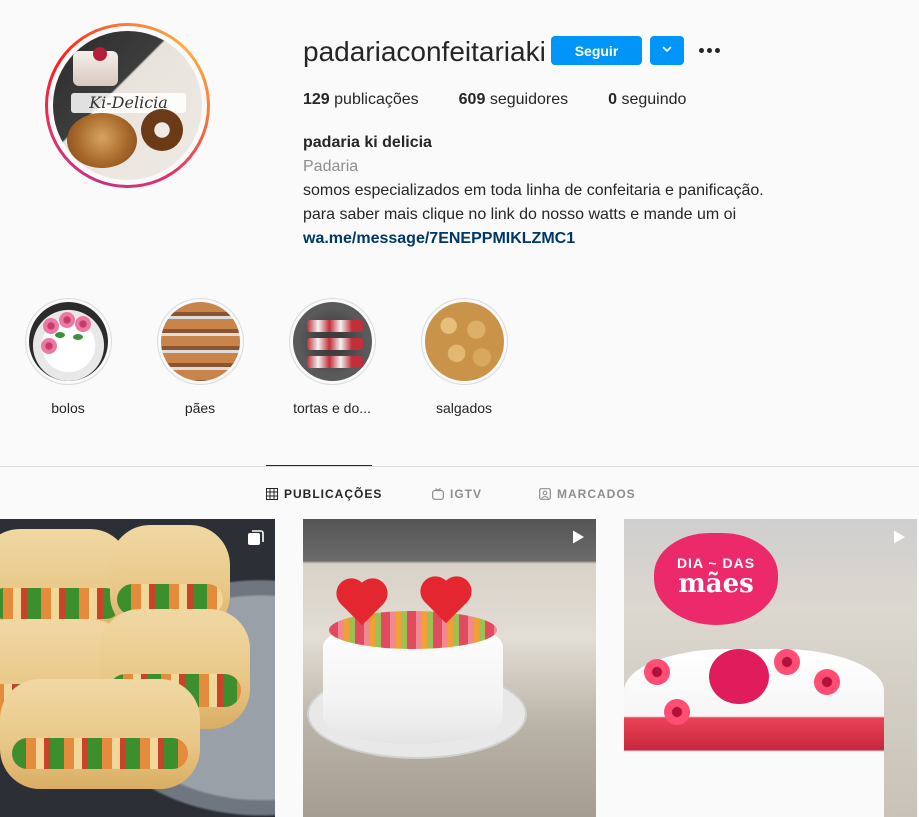 The height and width of the screenshot is (817, 919). Describe the element at coordinates (596, 494) in the screenshot. I see `tab-label: MARCADOS` at that location.